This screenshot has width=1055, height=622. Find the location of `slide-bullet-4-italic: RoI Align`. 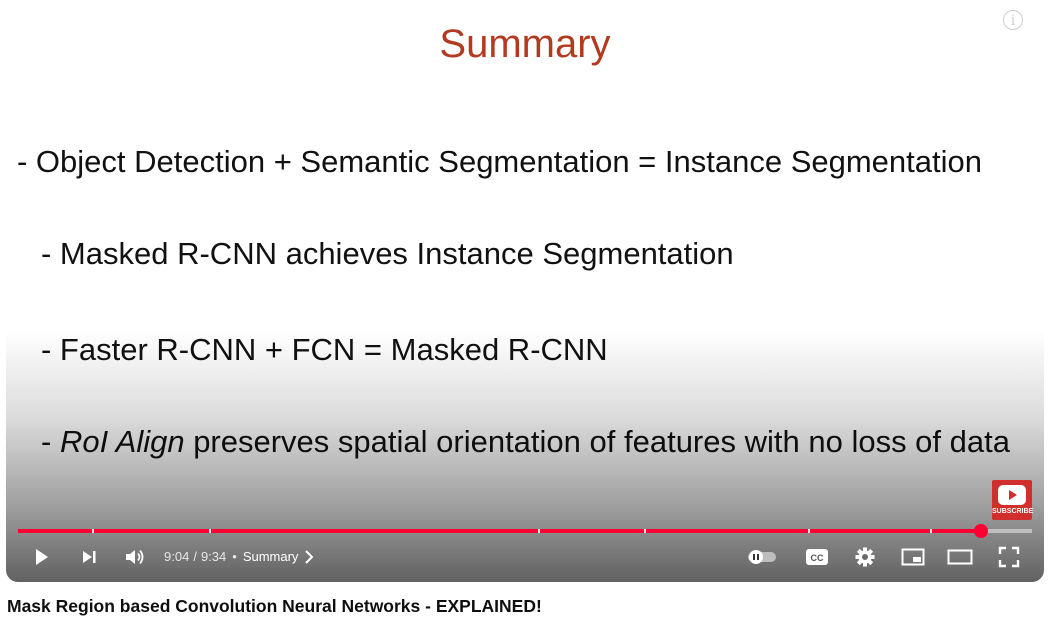

slide-bullet-4-italic: RoI Align is located at coordinates (122, 441).